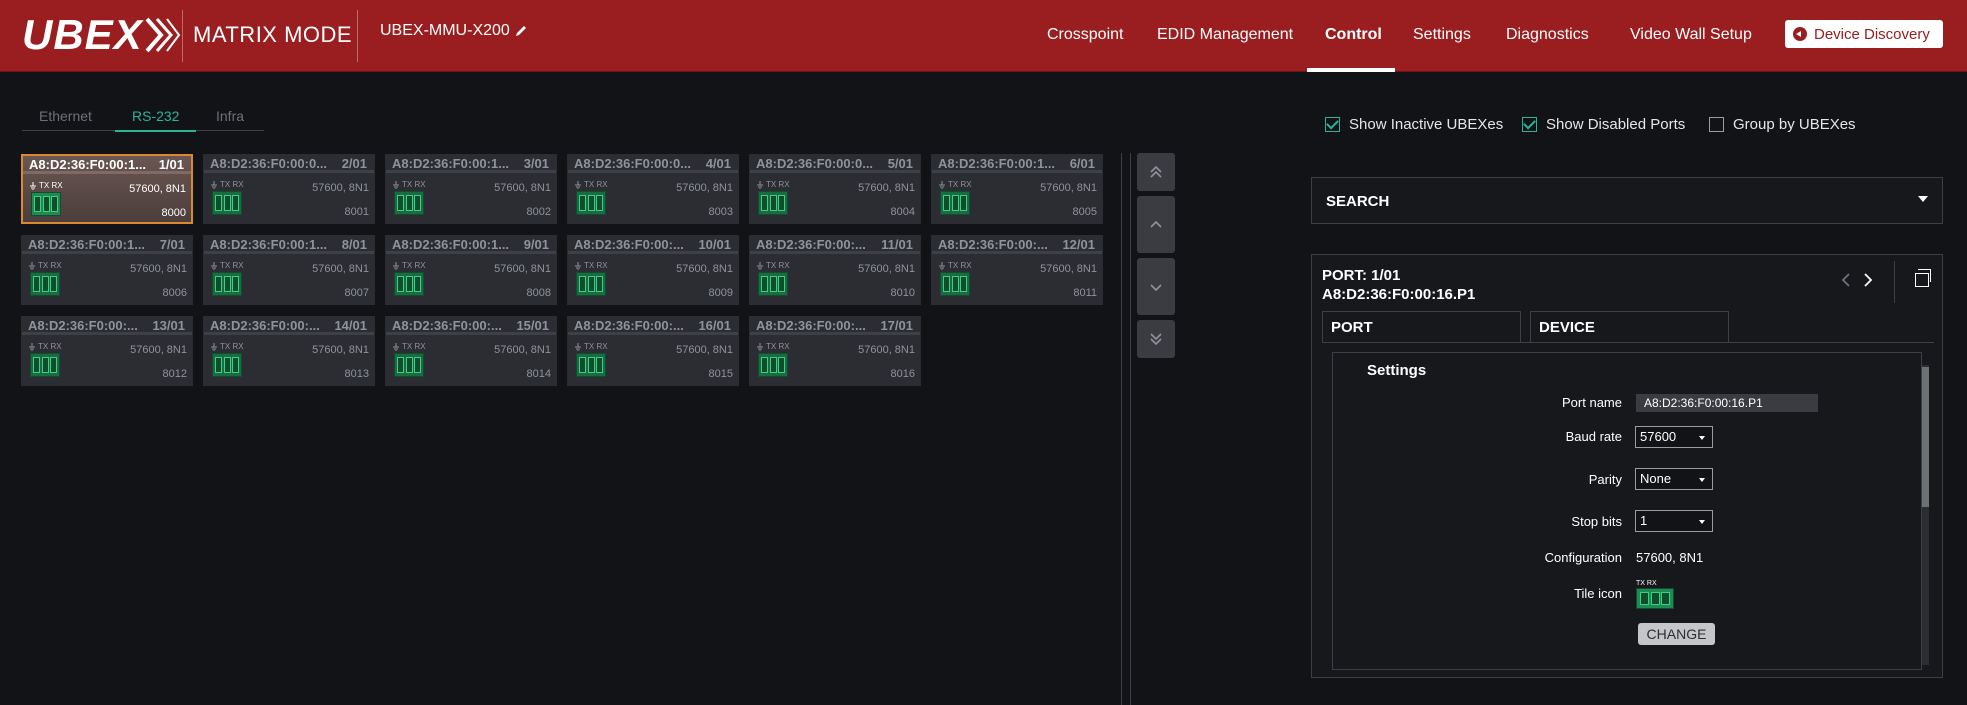 Image resolution: width=1967 pixels, height=705 pixels. Describe the element at coordinates (1351, 70) in the screenshot. I see `nav-active-indicator` at that location.